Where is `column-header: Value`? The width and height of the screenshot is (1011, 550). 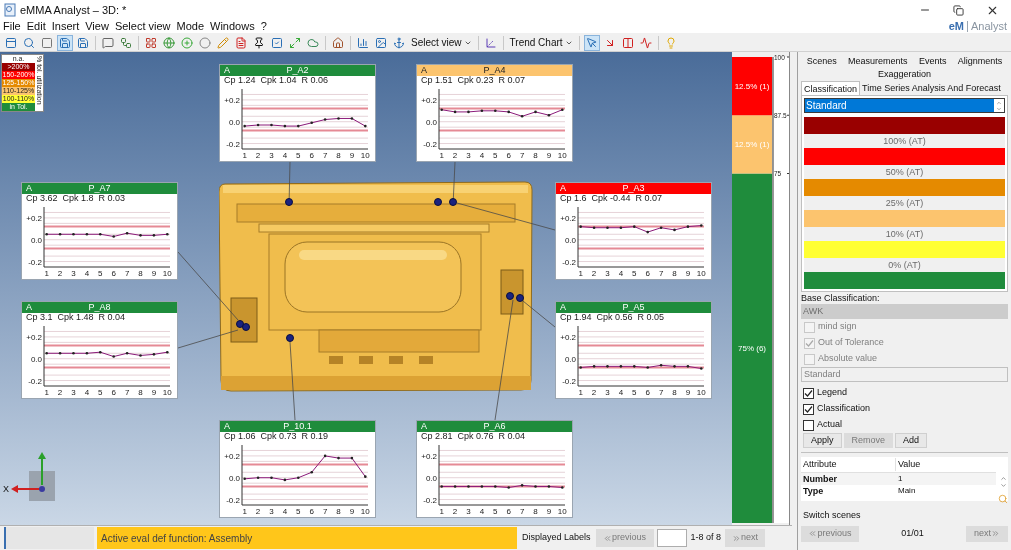
column-header: Value is located at coordinates (909, 464).